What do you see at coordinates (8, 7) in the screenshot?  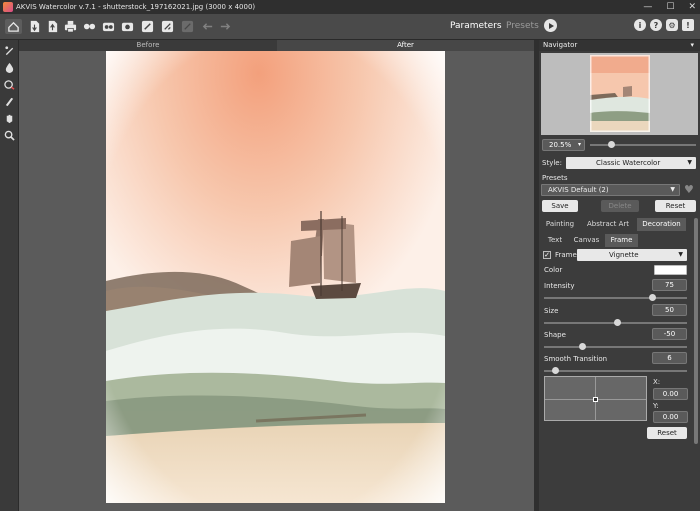 I see `app-logo-icon` at bounding box center [8, 7].